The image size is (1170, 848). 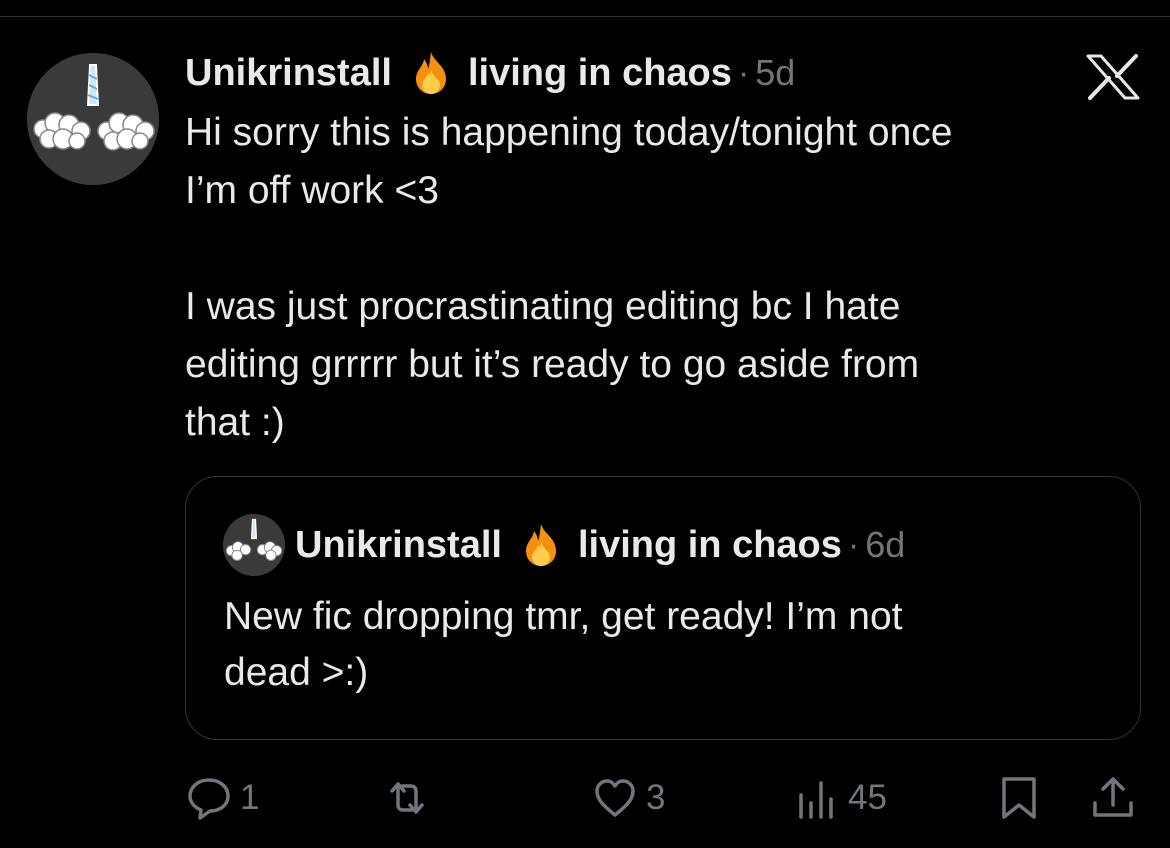 I want to click on share-icon, so click(x=1113, y=797).